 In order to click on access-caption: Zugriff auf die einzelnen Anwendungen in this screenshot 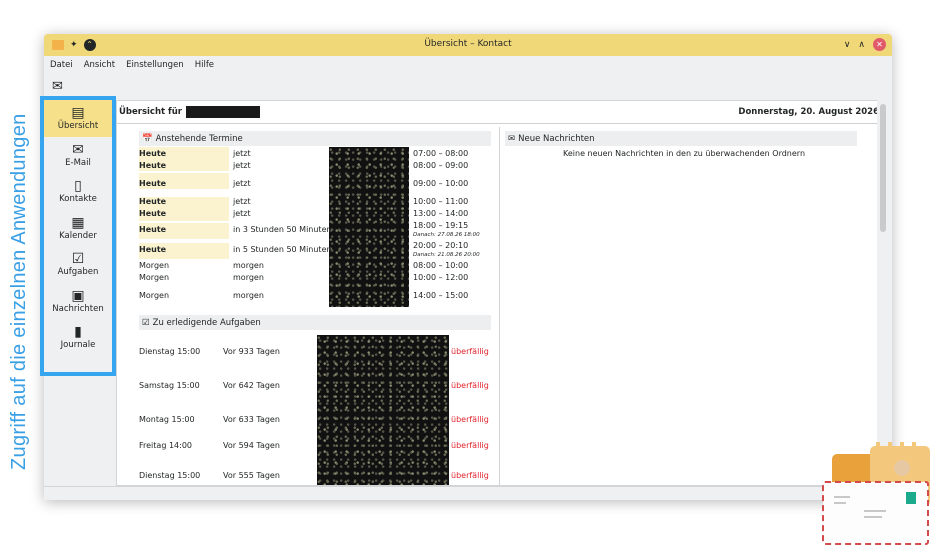, I will do `click(19, 291)`.